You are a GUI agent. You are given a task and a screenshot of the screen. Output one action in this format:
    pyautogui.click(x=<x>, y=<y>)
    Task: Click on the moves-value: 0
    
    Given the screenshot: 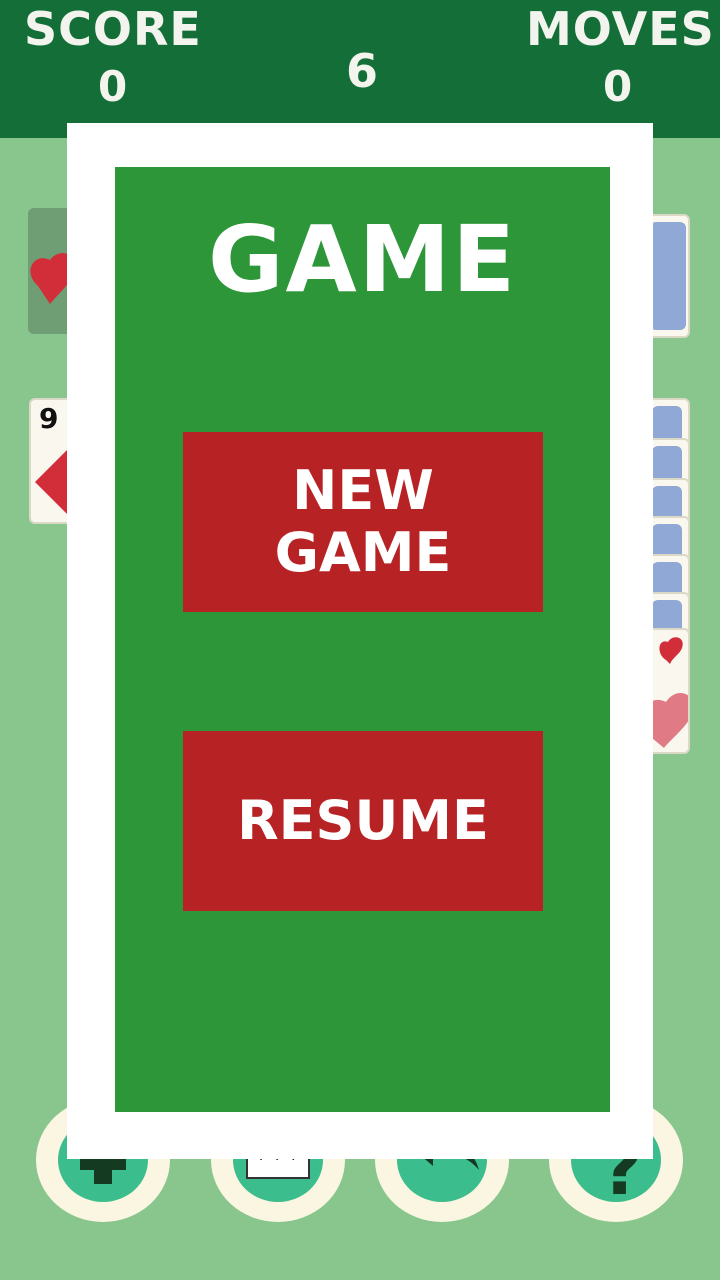 What is the action you would take?
    pyautogui.click(x=618, y=86)
    